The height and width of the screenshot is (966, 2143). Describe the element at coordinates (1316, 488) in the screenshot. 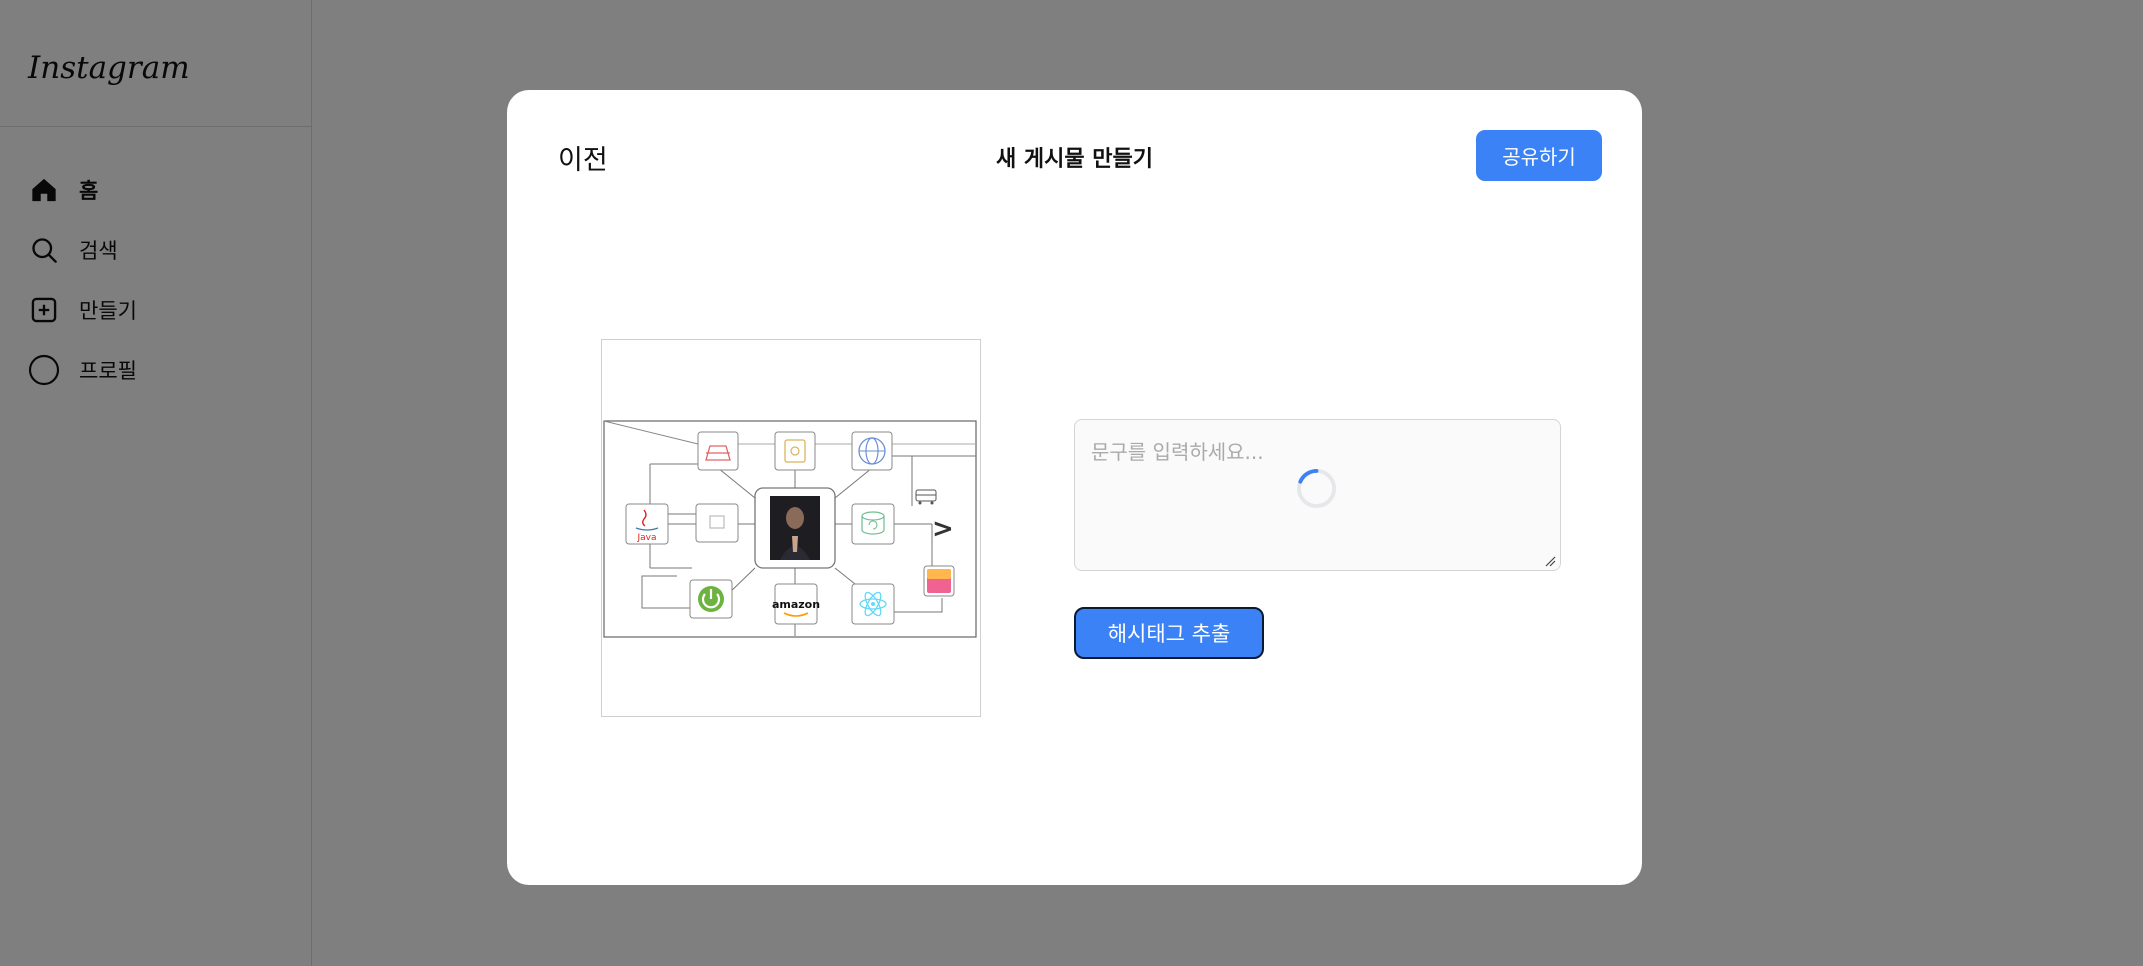

I see `loading-spinner-icon` at that location.